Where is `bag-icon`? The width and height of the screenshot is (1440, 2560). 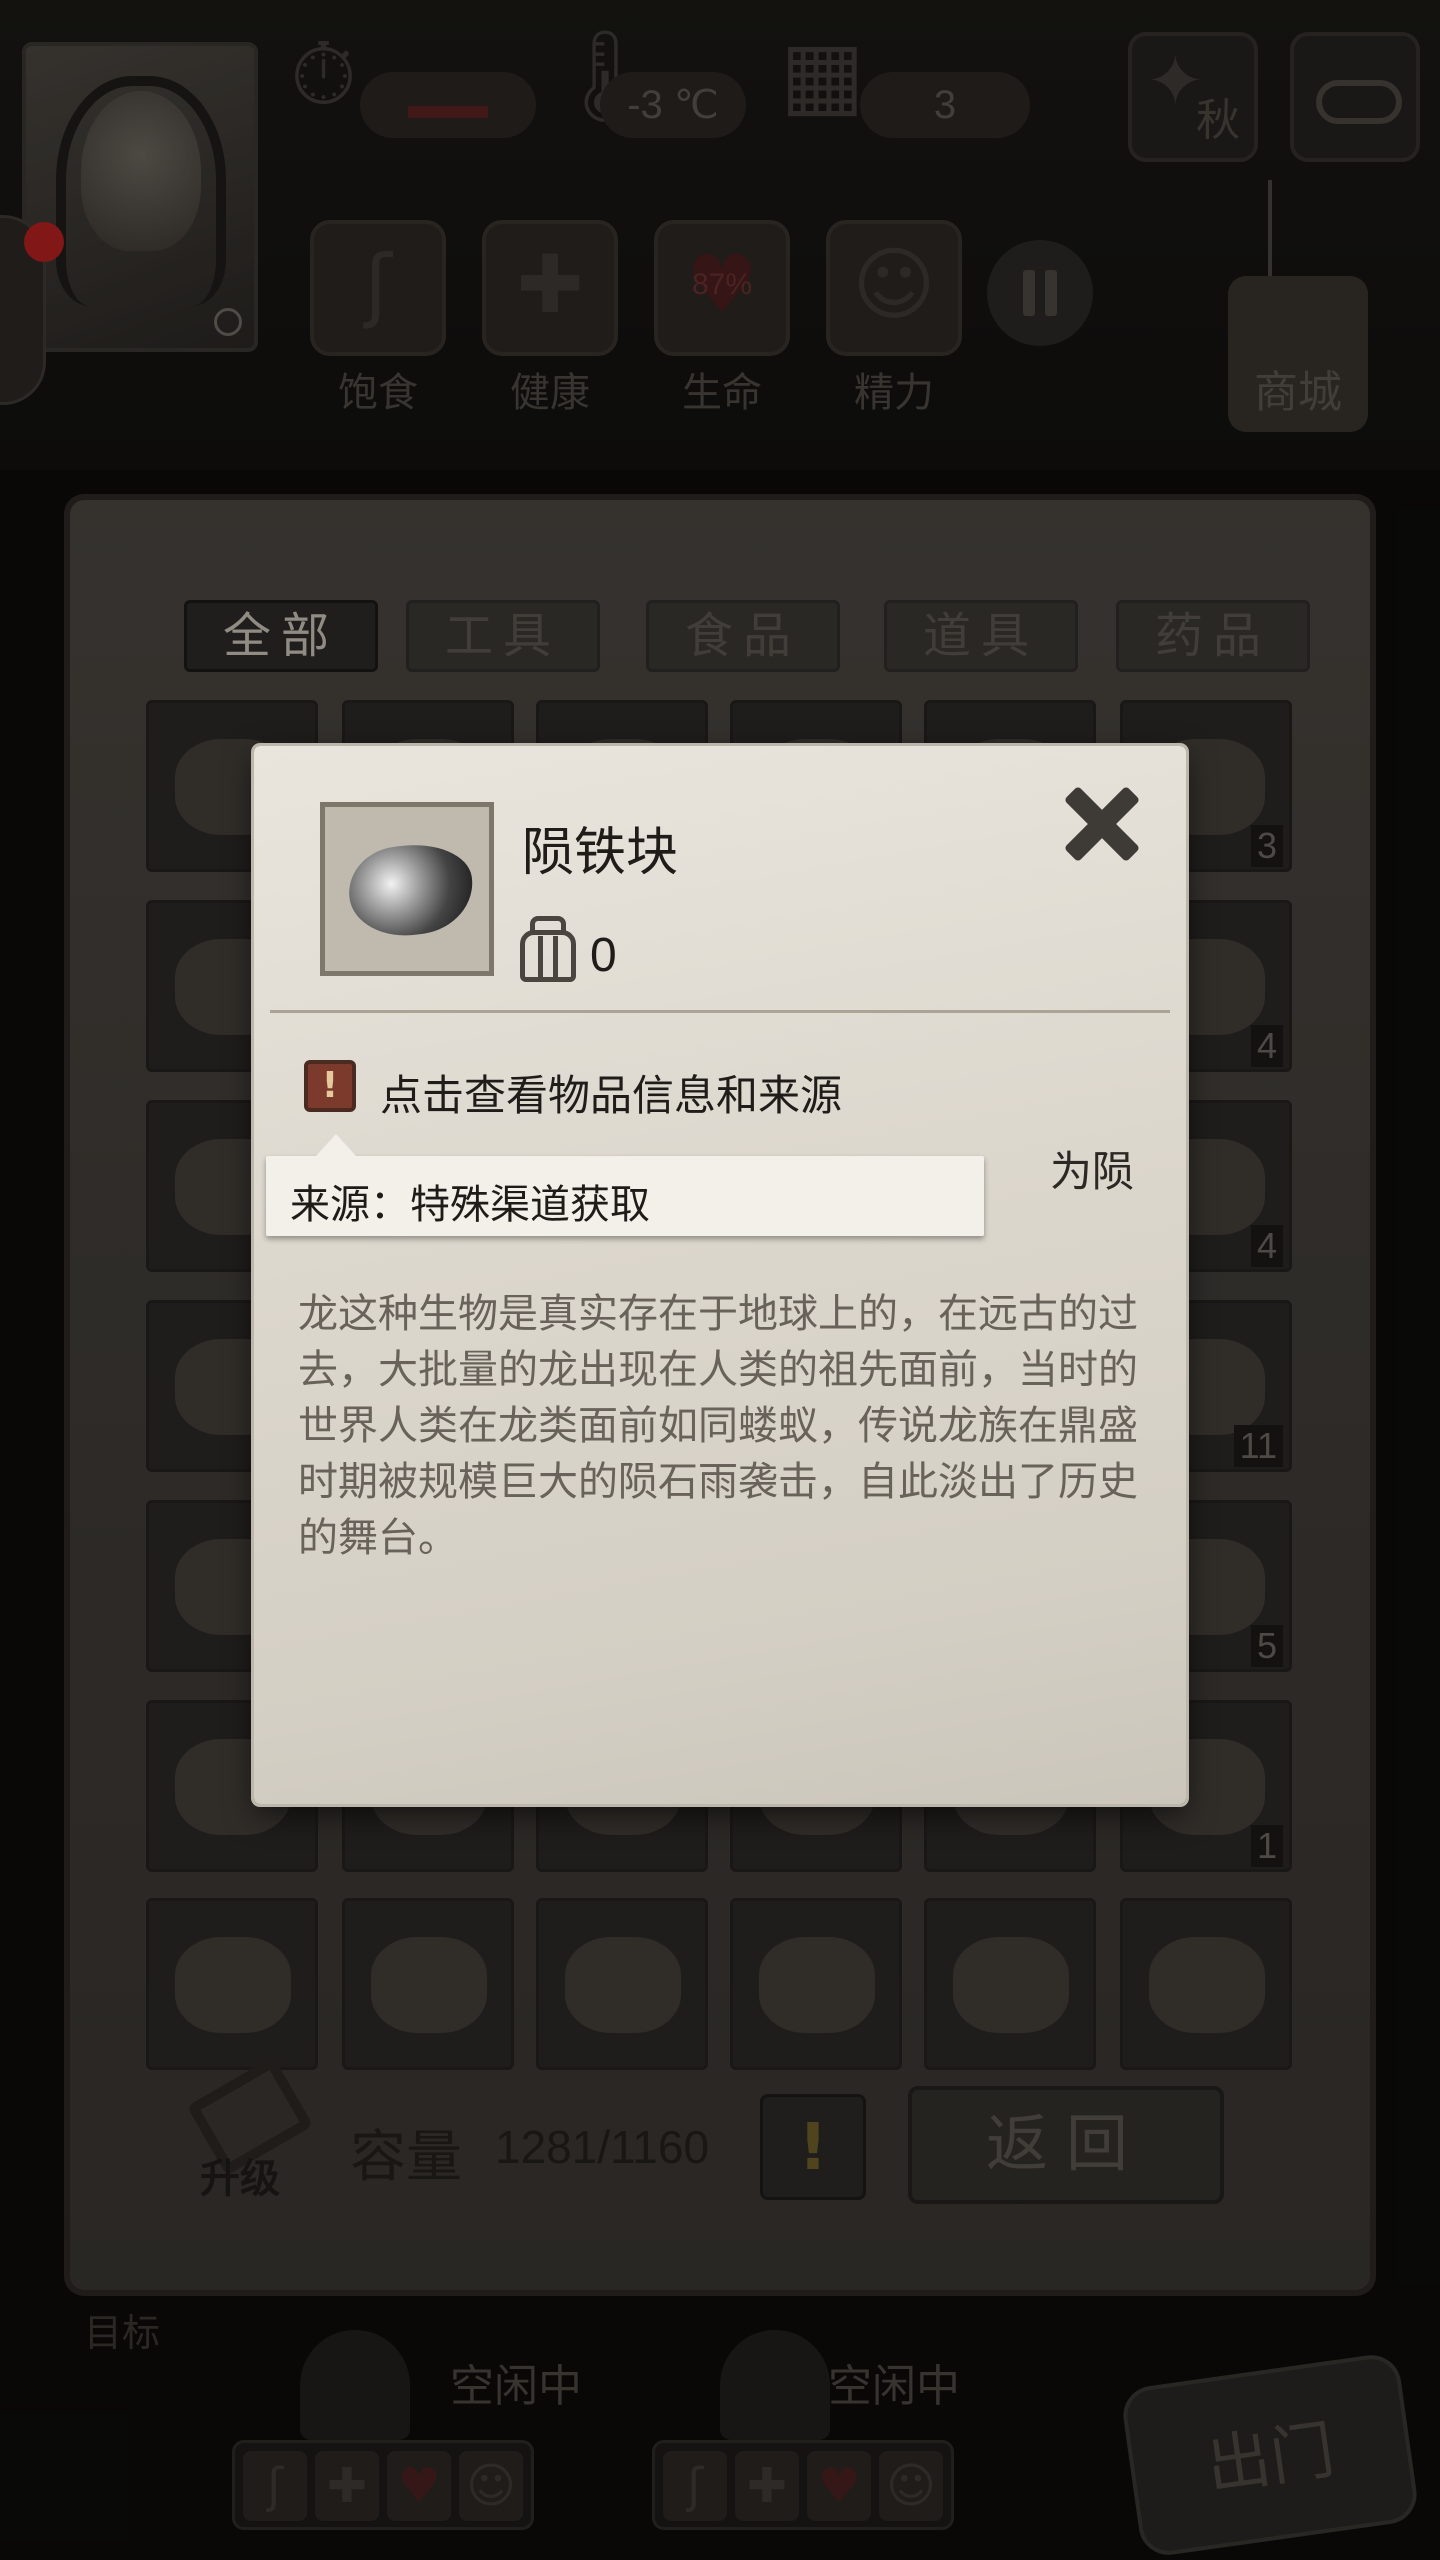
bag-icon is located at coordinates (548, 949).